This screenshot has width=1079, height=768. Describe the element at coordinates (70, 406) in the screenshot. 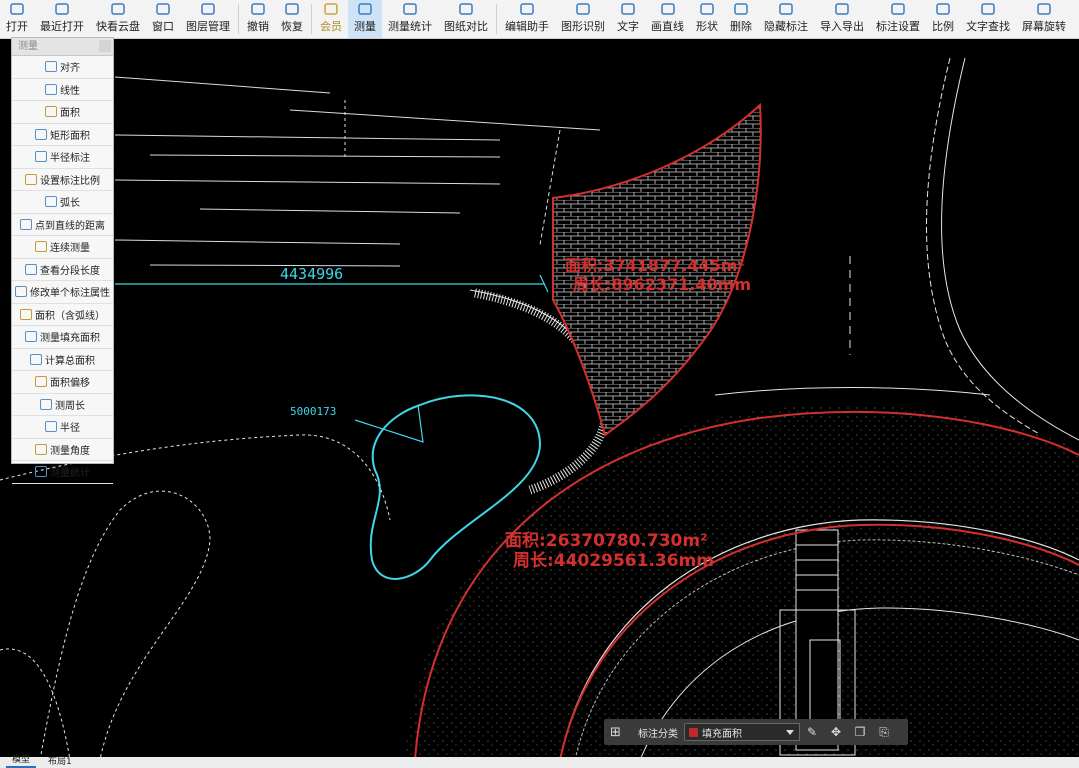

I see `measure-menu-item-label: 测周长` at that location.